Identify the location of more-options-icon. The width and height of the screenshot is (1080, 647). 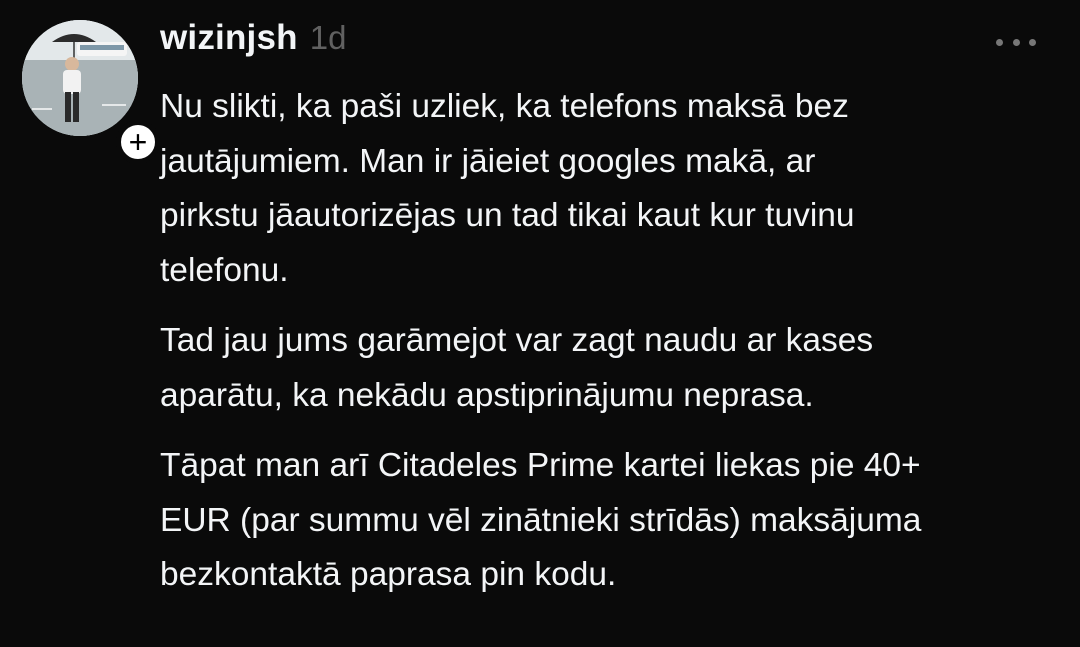
(1016, 42).